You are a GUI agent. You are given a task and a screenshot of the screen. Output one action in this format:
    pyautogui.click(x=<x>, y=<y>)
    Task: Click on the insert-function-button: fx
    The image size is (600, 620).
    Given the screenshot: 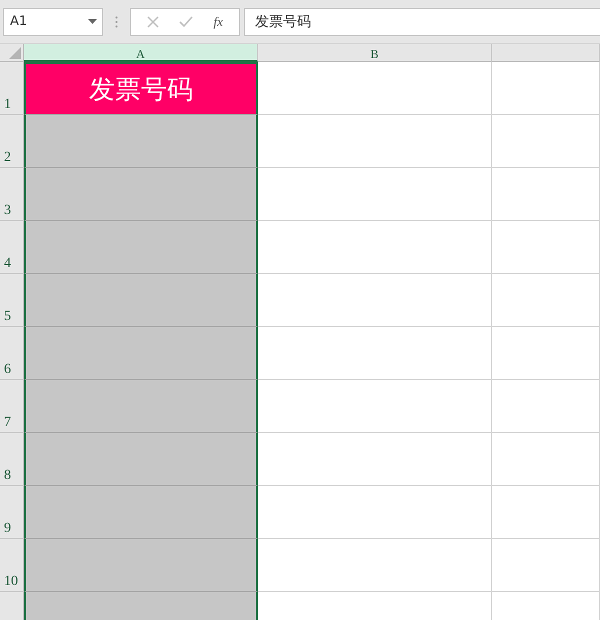 What is the action you would take?
    pyautogui.click(x=218, y=22)
    